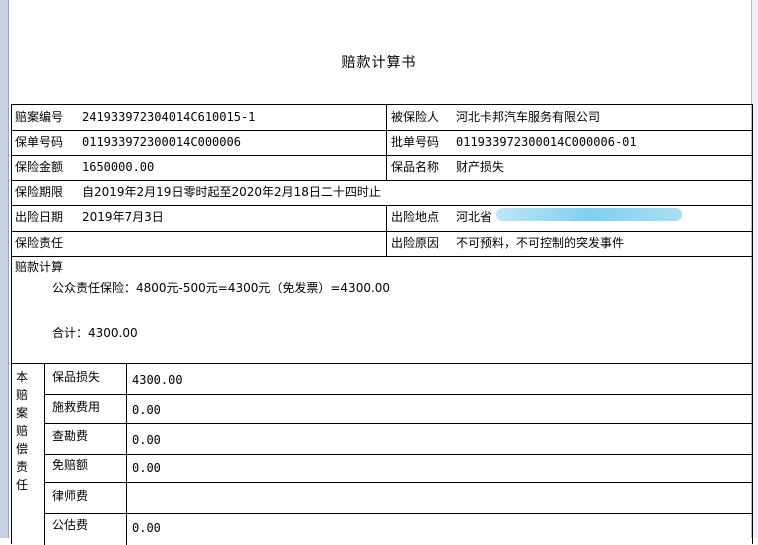 This screenshot has width=758, height=545. Describe the element at coordinates (528, 117) in the screenshot. I see `insured-value: 河北卡邦汽车服务有限公司` at that location.